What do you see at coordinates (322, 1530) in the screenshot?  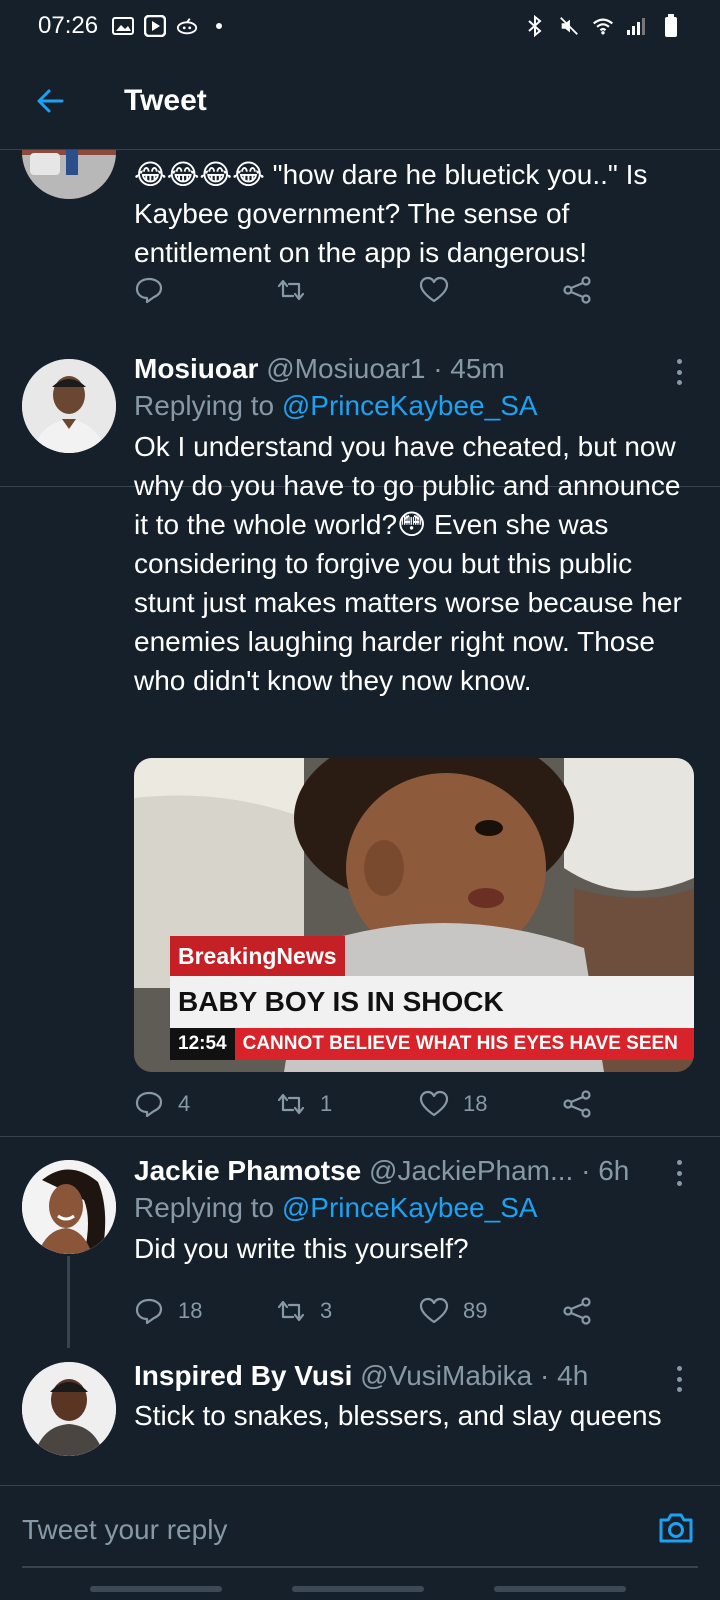 I see `reply-input: Tweet your reply` at bounding box center [322, 1530].